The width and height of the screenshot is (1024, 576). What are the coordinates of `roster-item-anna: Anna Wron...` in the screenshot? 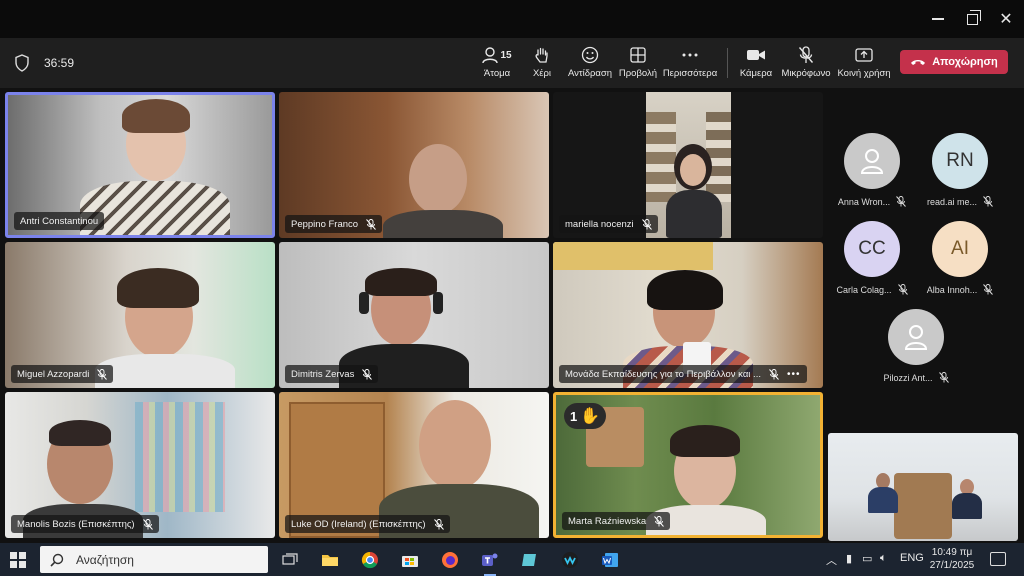 It's located at (872, 170).